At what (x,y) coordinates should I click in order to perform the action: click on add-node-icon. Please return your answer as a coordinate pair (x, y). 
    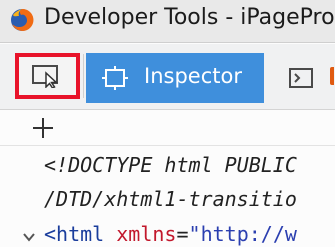
    Looking at the image, I should click on (43, 128).